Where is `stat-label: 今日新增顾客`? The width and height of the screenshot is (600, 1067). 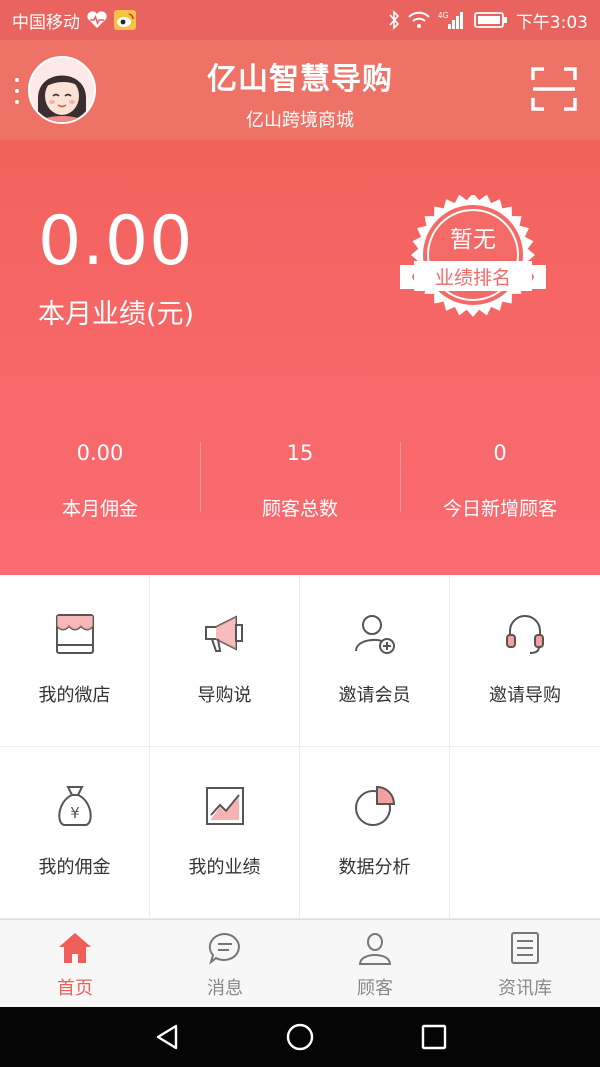
stat-label: 今日新增顾客 is located at coordinates (499, 509).